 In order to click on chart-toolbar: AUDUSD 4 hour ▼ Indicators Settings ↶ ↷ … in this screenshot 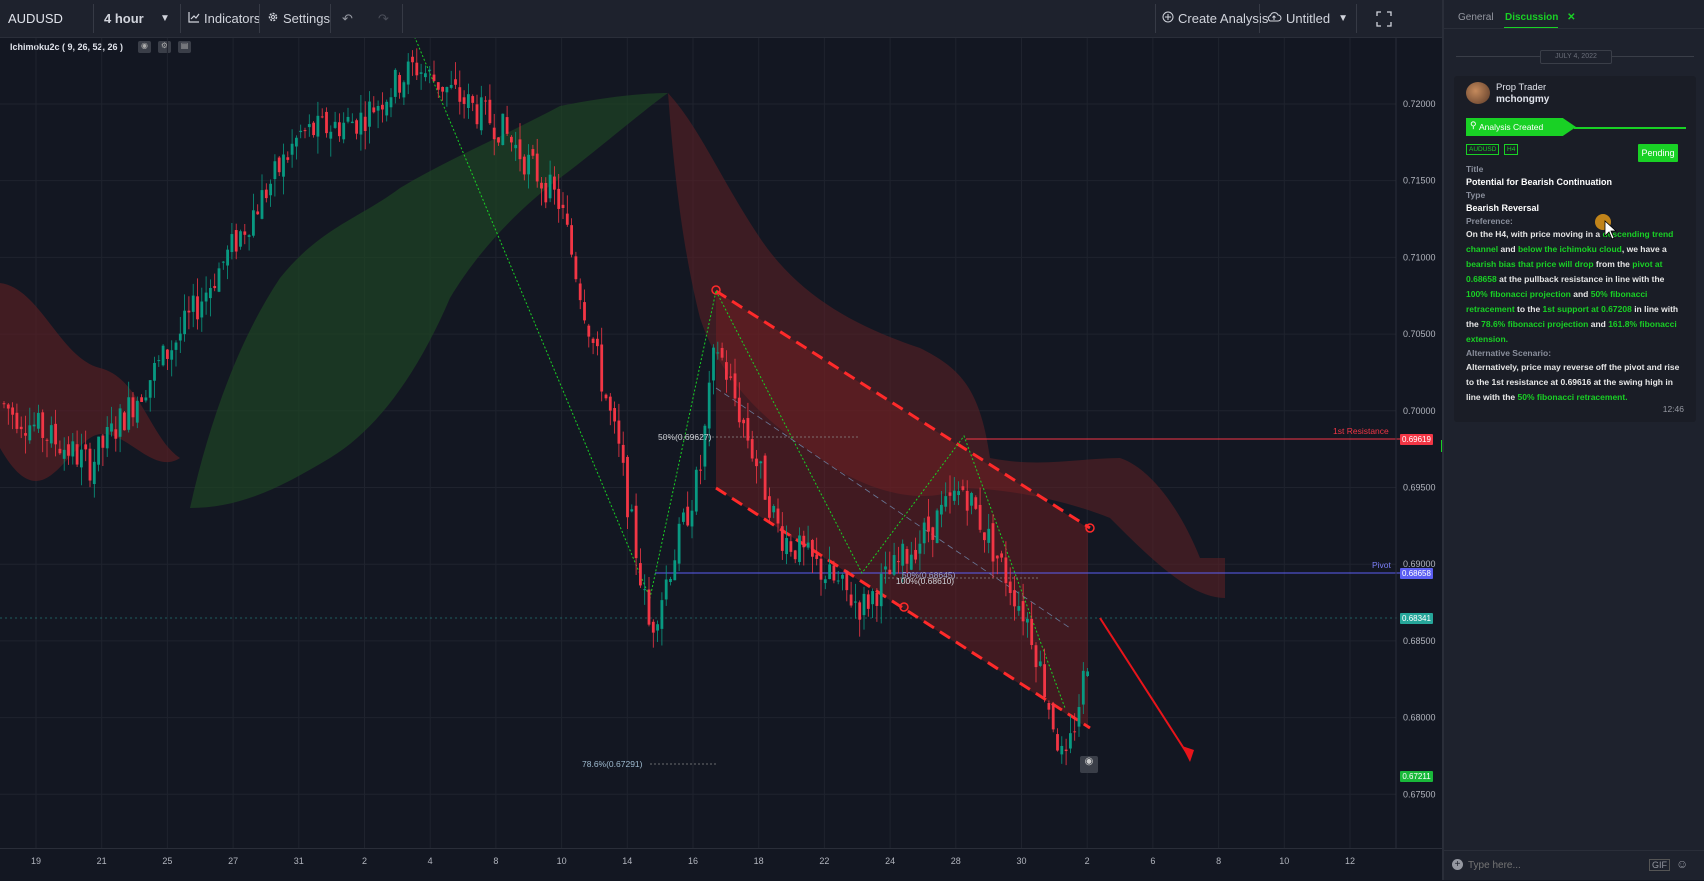, I will do `click(721, 19)`.